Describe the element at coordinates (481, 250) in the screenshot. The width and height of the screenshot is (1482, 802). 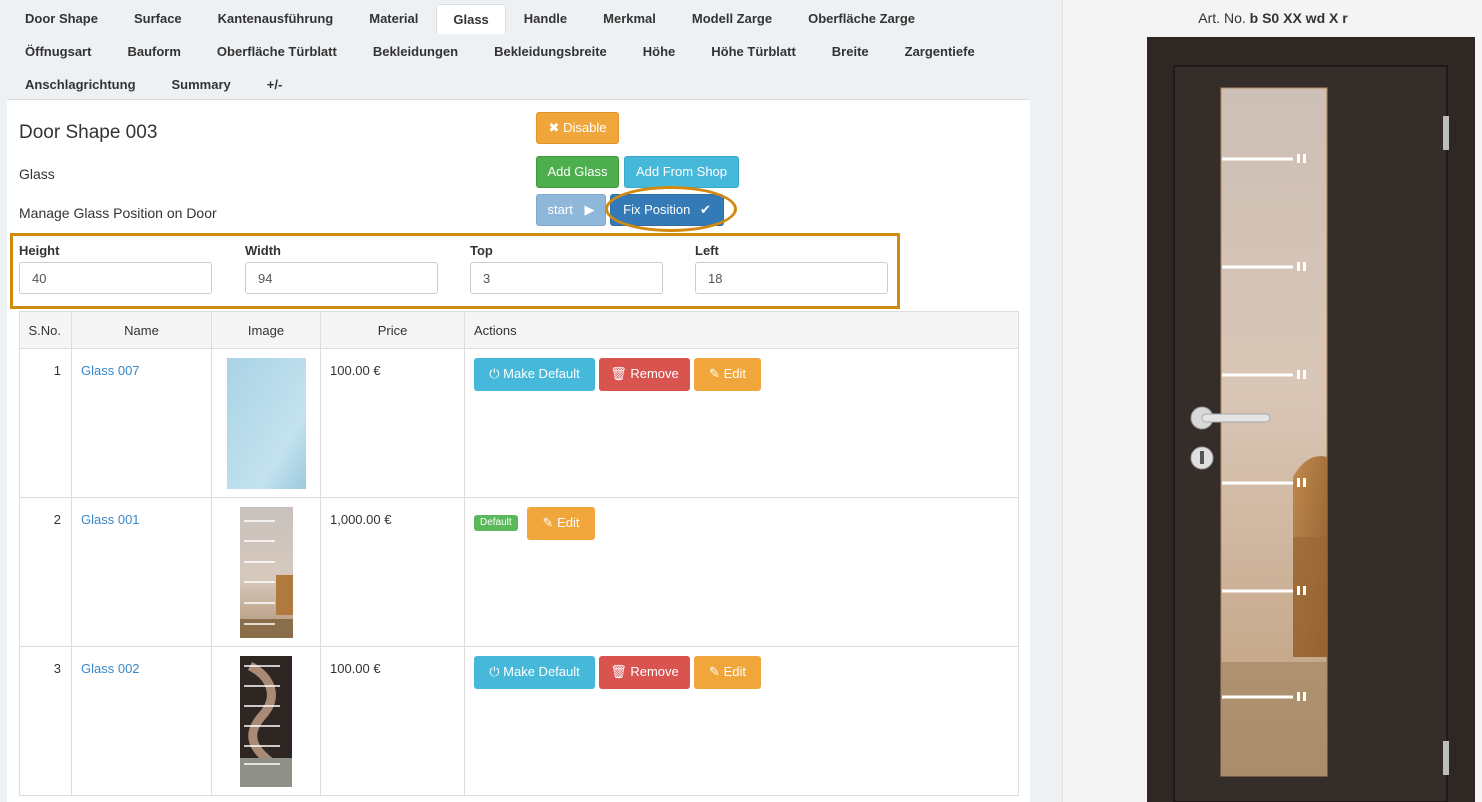
I see `top-label: Top` at that location.